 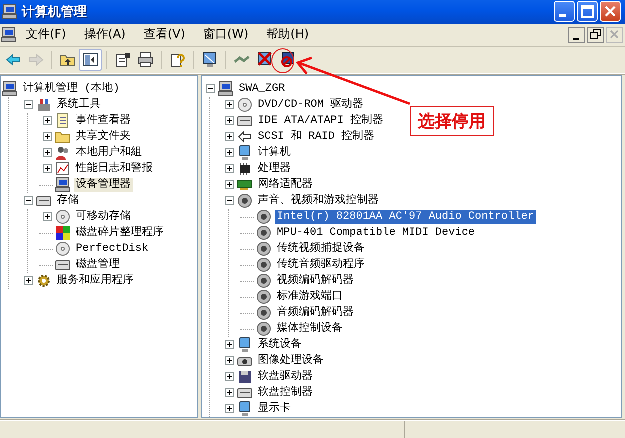 I want to click on forward-arrow-icon, so click(x=36, y=60).